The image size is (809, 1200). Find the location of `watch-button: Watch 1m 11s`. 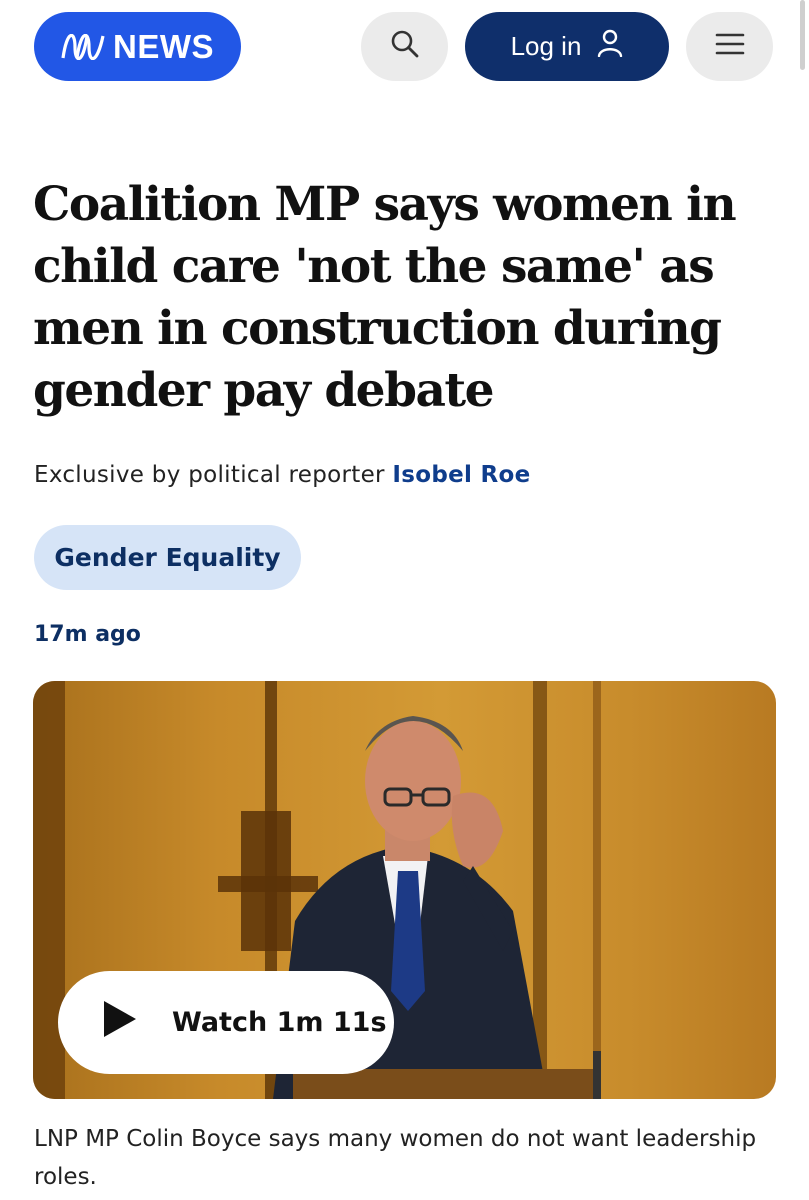

watch-button: Watch 1m 11s is located at coordinates (226, 1022).